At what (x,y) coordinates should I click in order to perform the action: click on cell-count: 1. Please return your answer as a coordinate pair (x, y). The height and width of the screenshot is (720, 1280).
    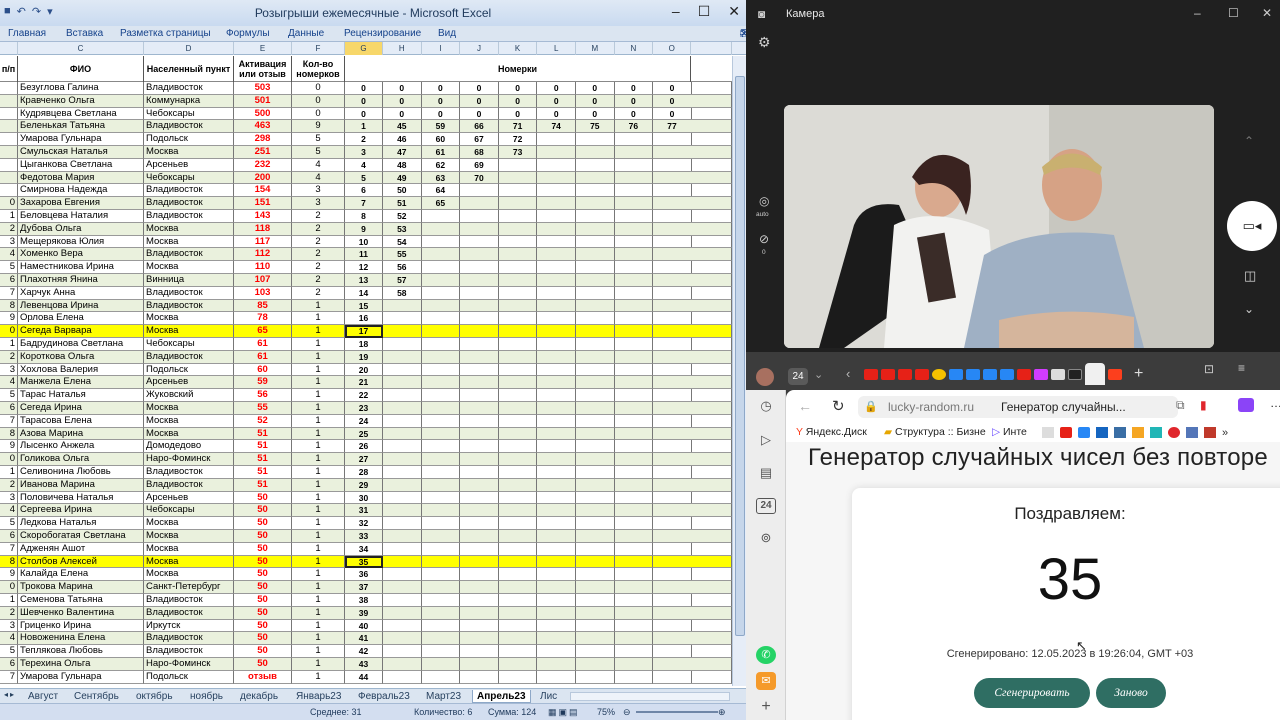
    Looking at the image, I should click on (318, 357).